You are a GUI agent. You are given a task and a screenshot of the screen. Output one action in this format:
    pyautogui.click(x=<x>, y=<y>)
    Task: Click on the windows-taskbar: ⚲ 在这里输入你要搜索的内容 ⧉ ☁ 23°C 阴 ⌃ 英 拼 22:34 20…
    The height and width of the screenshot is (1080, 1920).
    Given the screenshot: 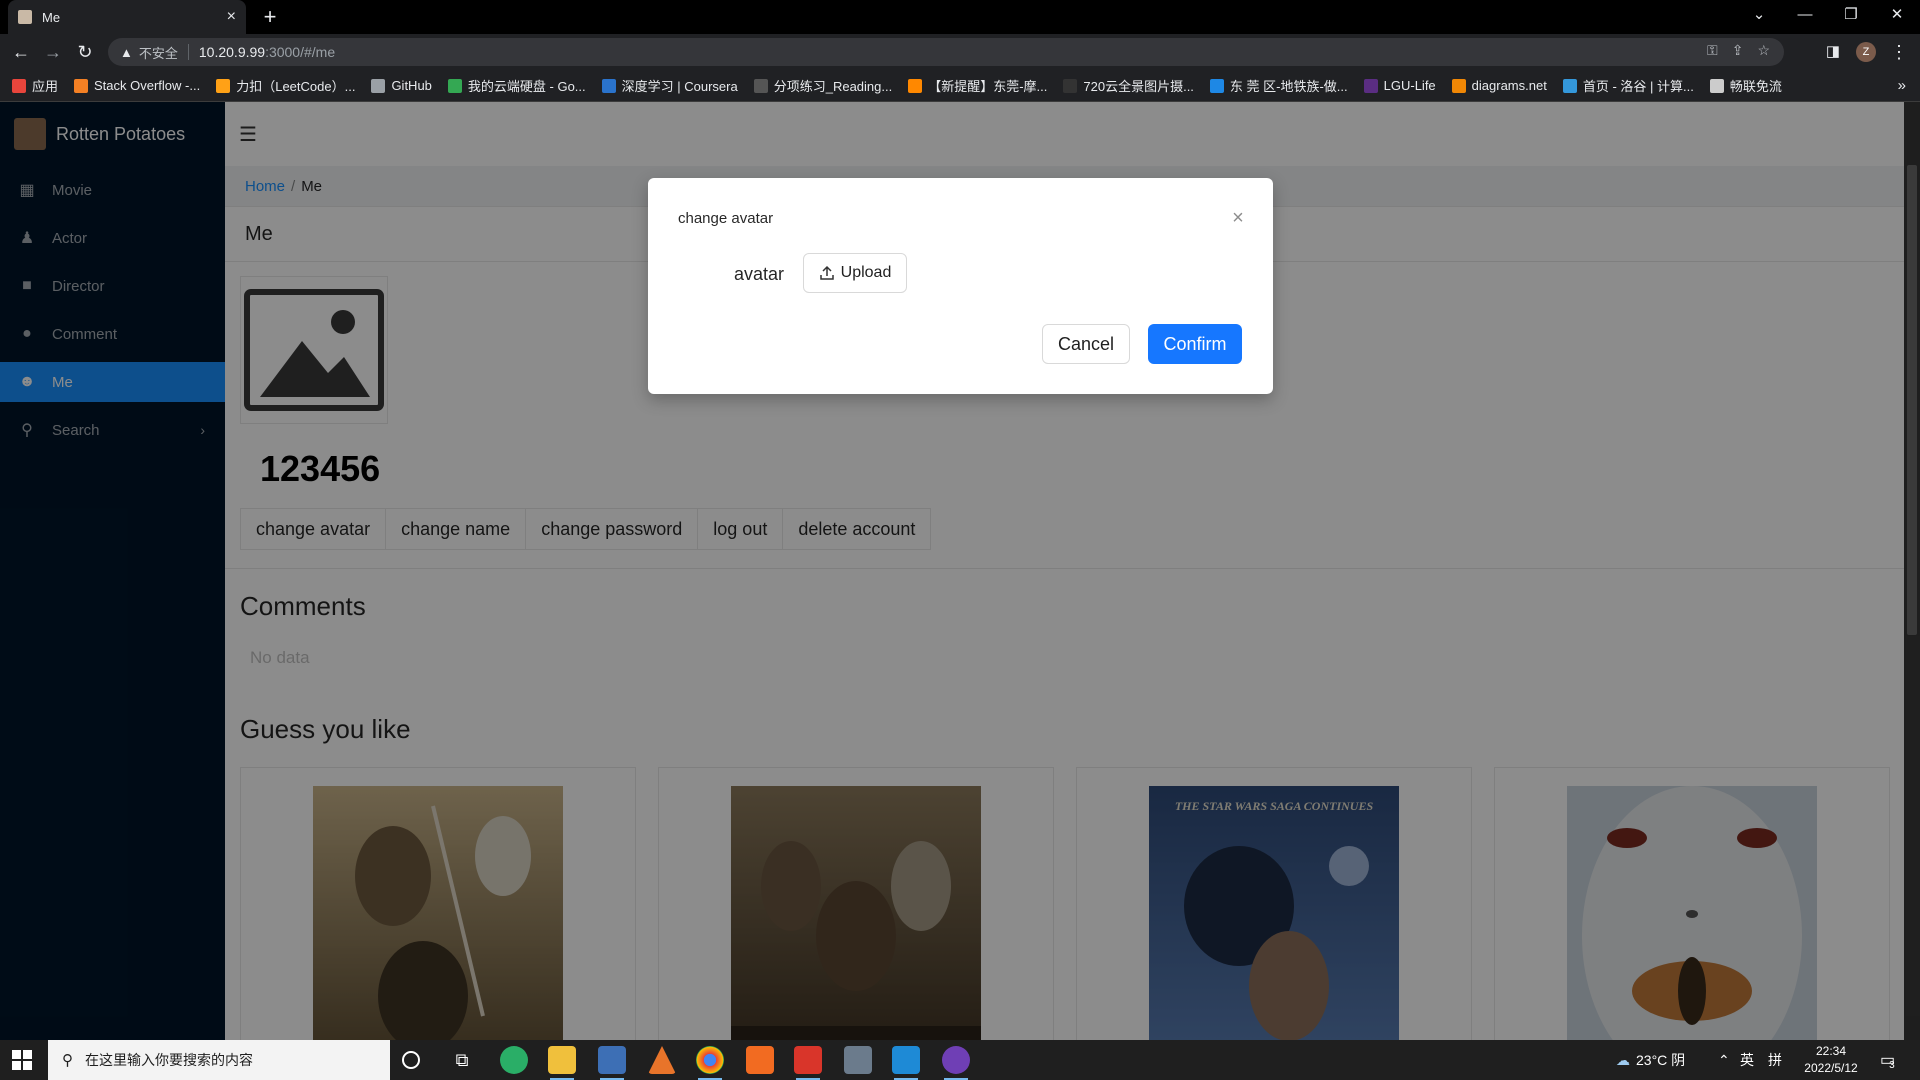 What is the action you would take?
    pyautogui.click(x=960, y=1060)
    